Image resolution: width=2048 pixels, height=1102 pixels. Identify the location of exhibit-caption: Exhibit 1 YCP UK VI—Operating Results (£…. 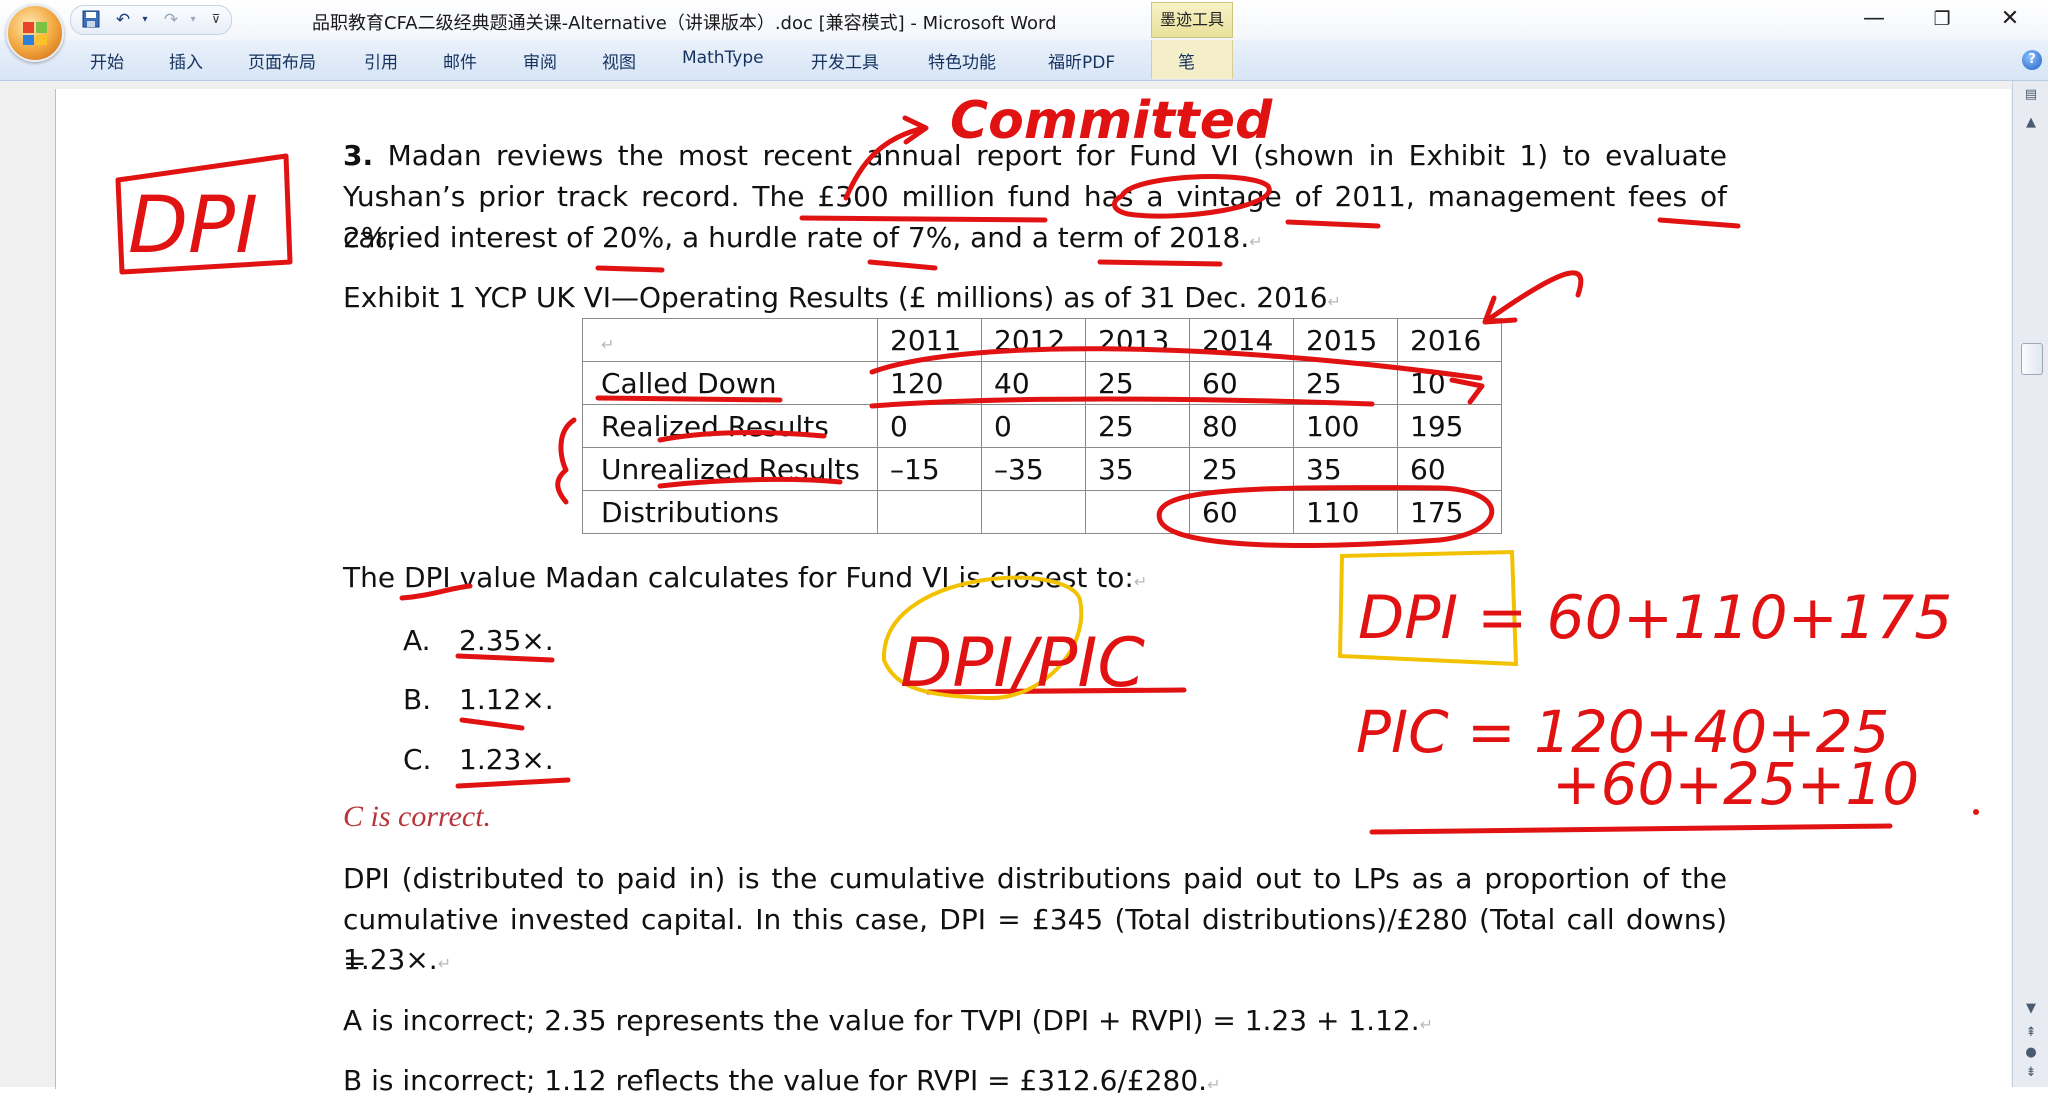
(842, 300).